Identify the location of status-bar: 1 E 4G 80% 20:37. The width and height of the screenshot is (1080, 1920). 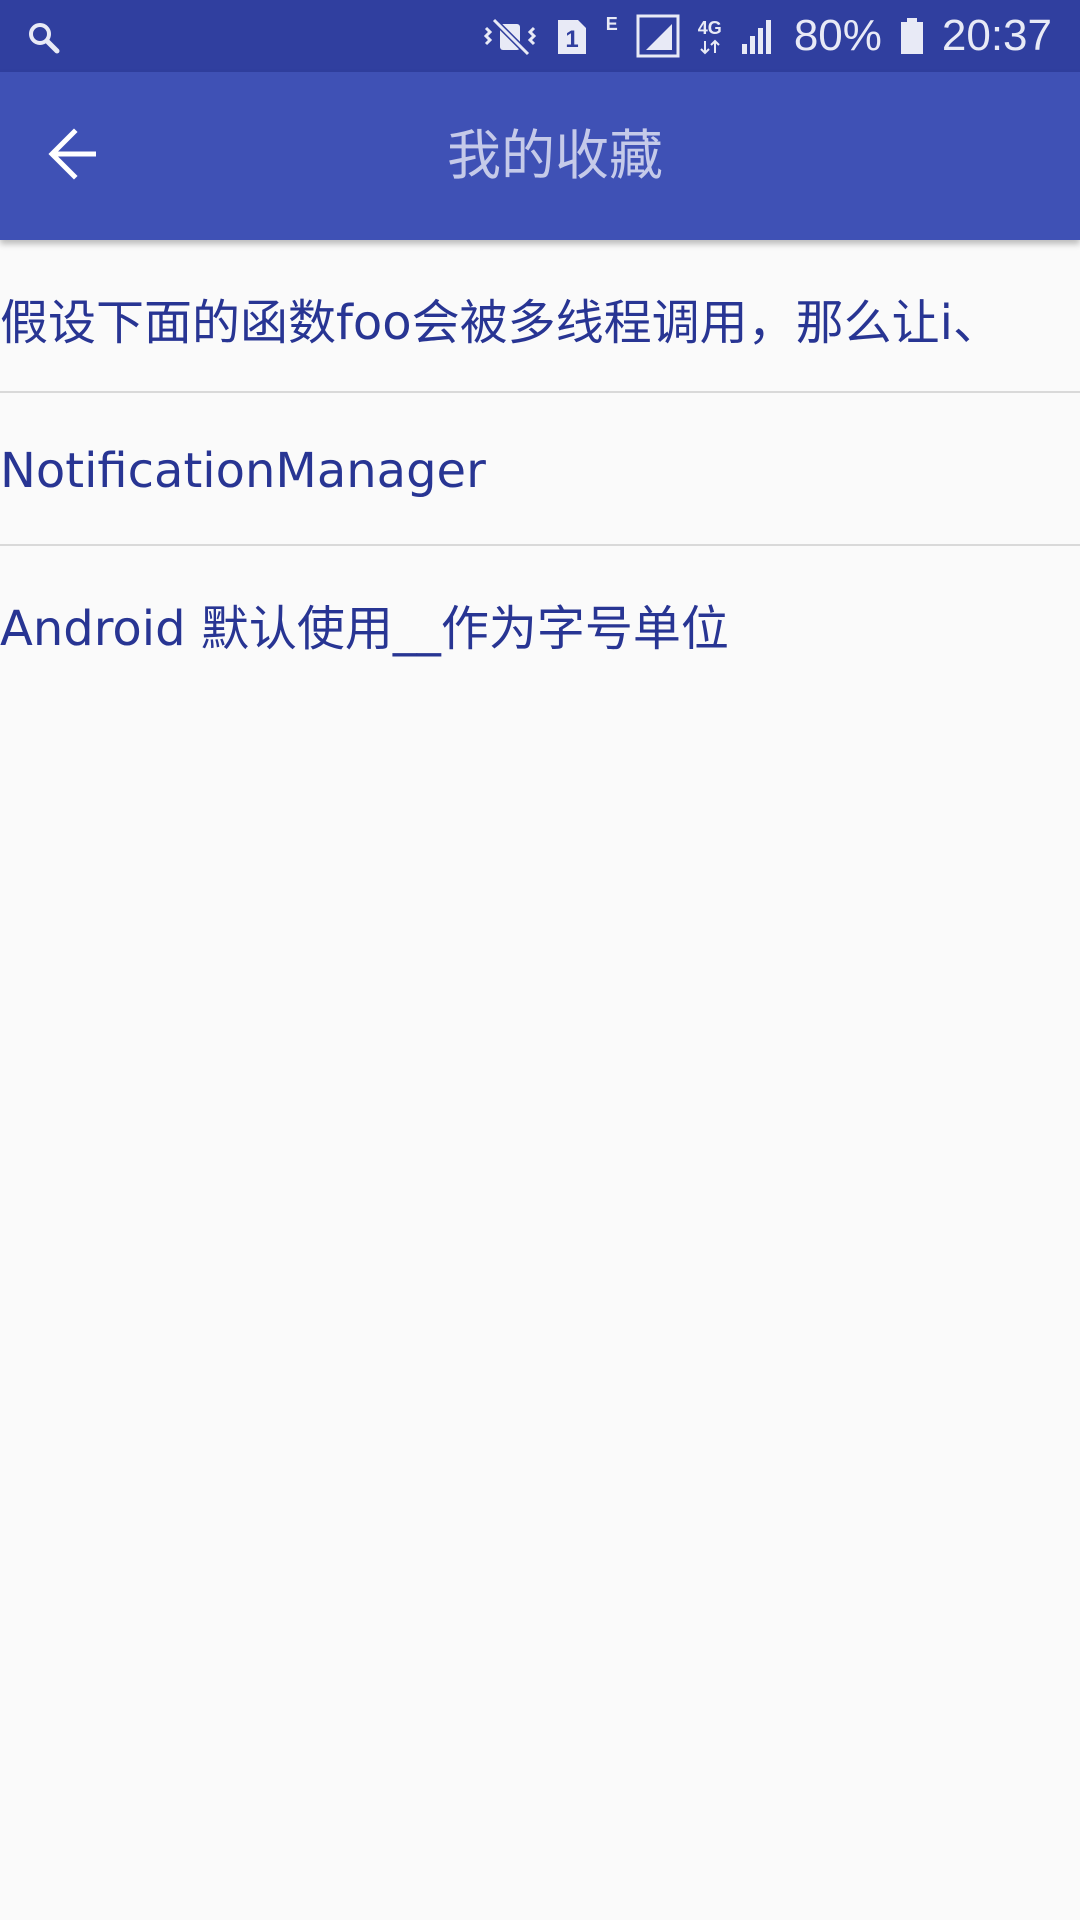
(540, 36).